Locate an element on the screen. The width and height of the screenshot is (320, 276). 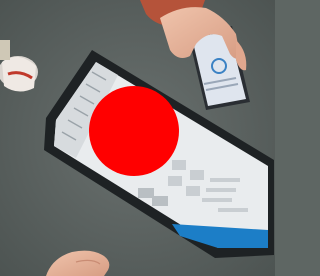
tablet-button-right is located at coordinates (160, 201).